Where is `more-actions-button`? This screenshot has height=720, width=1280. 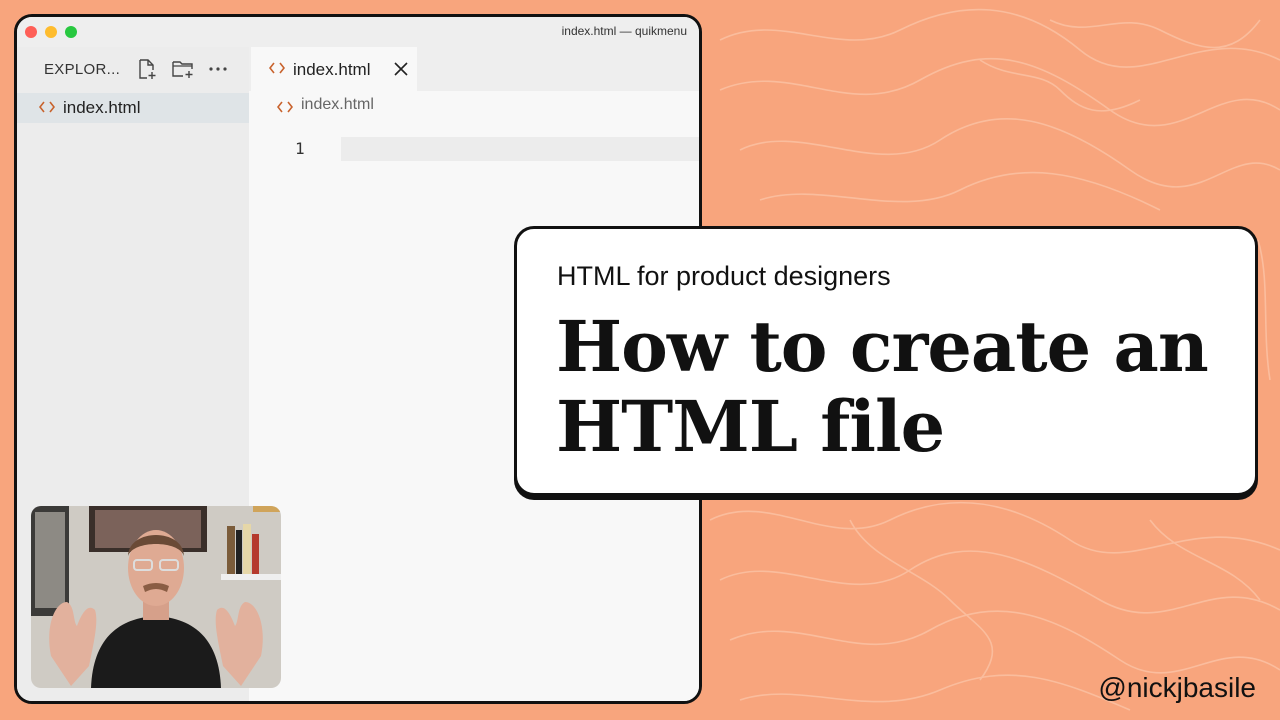
more-actions-button is located at coordinates (218, 69).